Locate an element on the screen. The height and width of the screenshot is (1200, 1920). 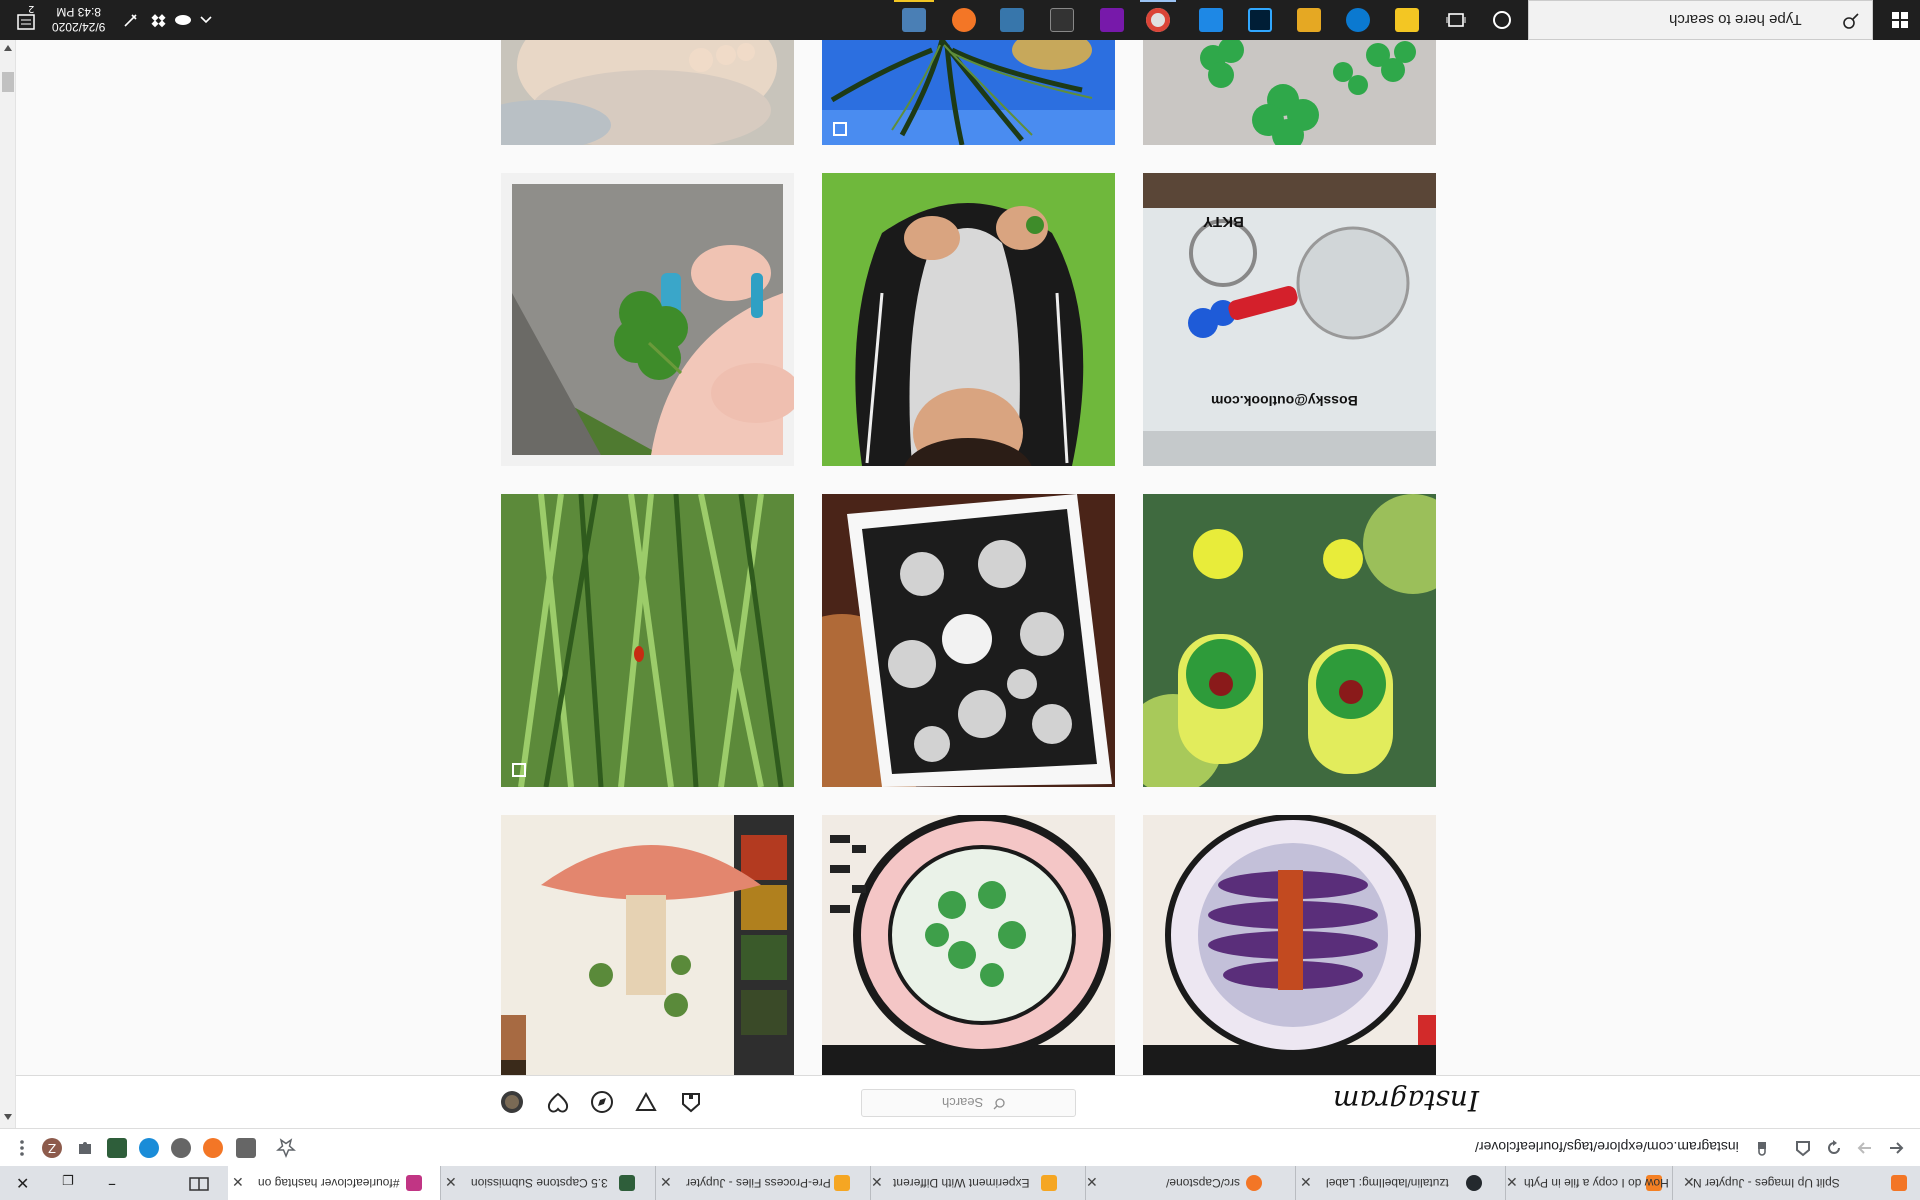
back-arrow-icon is located at coordinates (1896, 1148).